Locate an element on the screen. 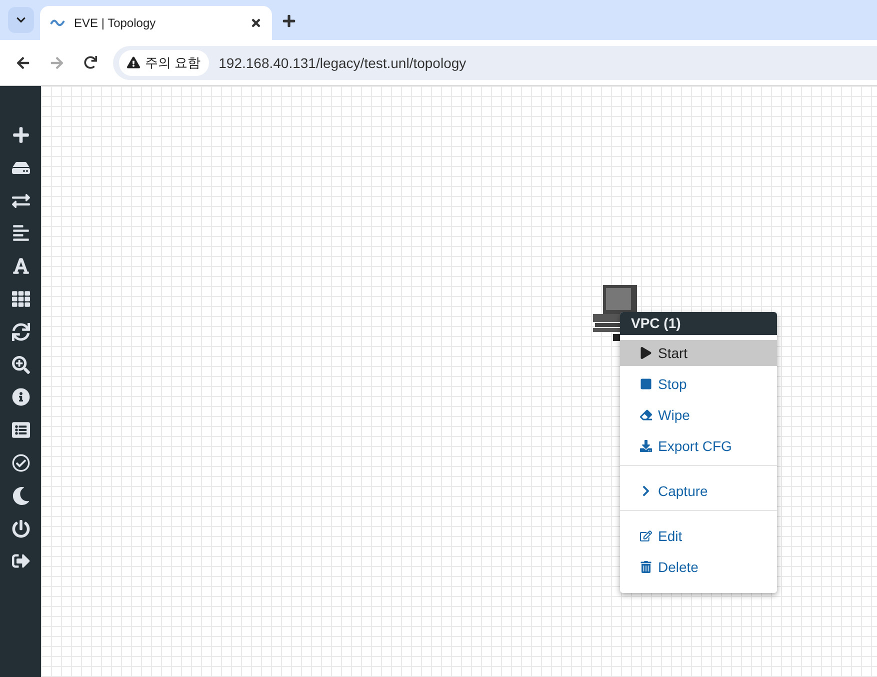 The image size is (877, 677). menu-title: VPC (1) is located at coordinates (698, 323).